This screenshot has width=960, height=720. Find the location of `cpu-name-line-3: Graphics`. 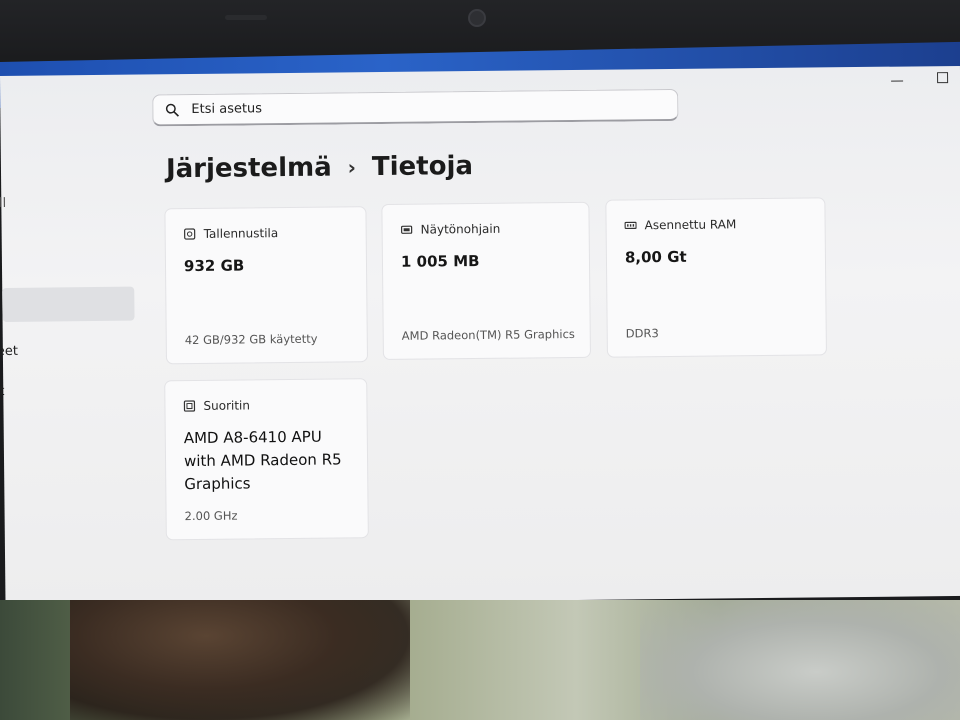

cpu-name-line-3: Graphics is located at coordinates (217, 484).